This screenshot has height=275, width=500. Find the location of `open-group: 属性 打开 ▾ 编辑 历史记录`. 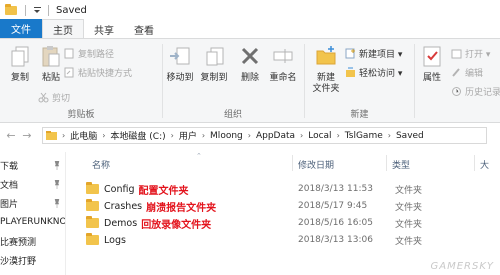

open-group: 属性 打开 ▾ 编辑 历史记录 is located at coordinates (457, 81).